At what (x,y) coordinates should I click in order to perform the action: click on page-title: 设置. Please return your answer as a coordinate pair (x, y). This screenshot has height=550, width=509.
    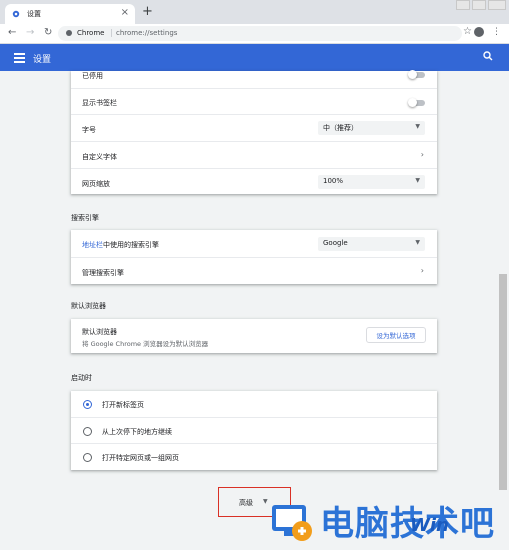
    Looking at the image, I should click on (42, 60).